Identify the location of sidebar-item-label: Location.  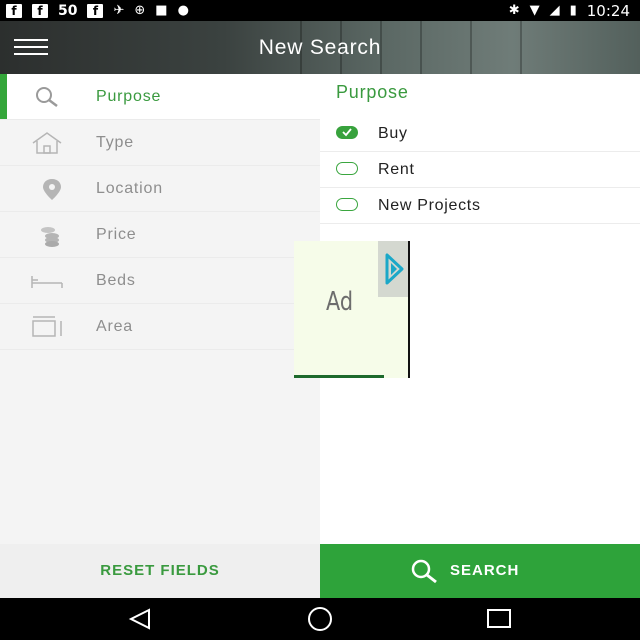
(129, 188).